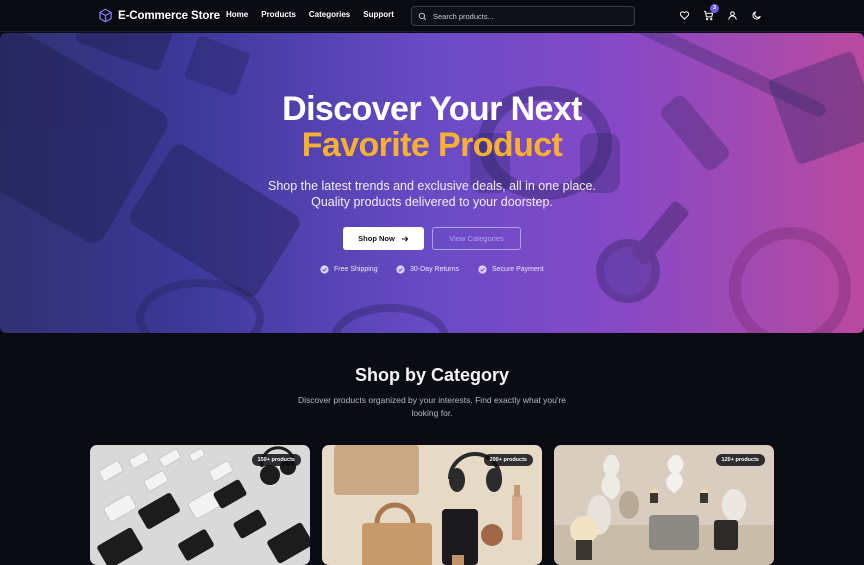 The width and height of the screenshot is (864, 565). I want to click on nav-link-categories: Categories, so click(329, 14).